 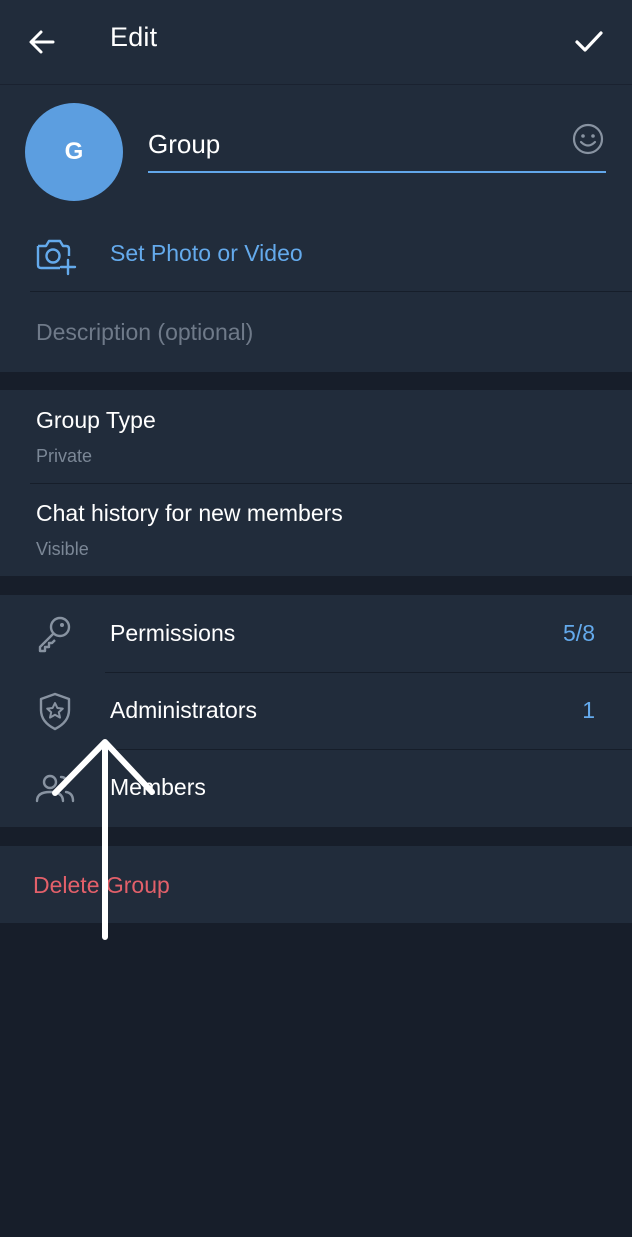 What do you see at coordinates (183, 710) in the screenshot?
I see `manage-label: Administrators` at bounding box center [183, 710].